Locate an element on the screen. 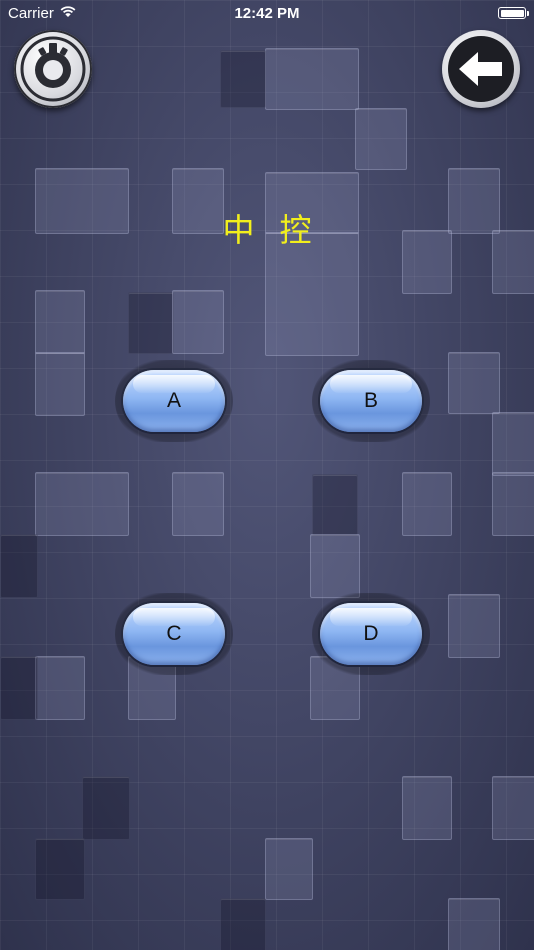  button-c-label: C is located at coordinates (174, 633).